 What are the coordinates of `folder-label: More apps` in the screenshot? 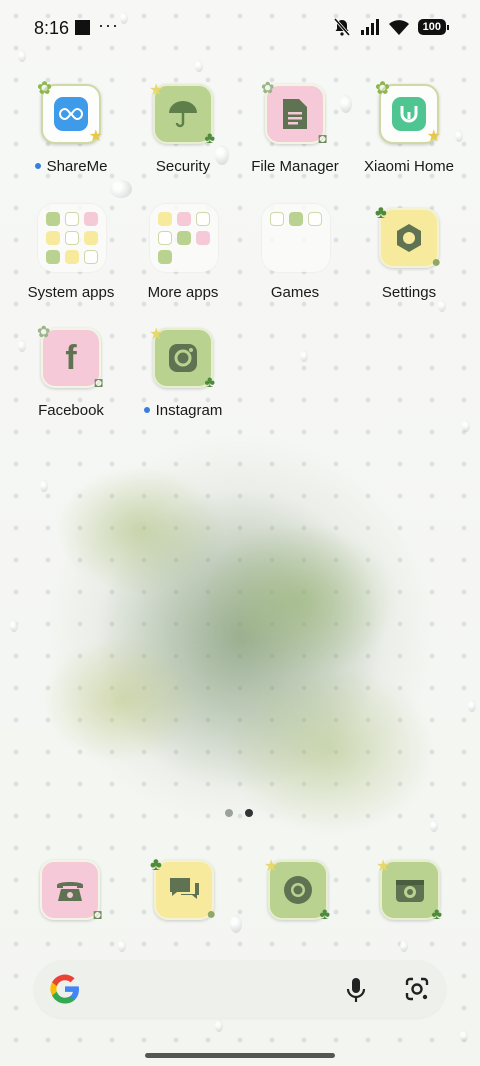 It's located at (183, 292).